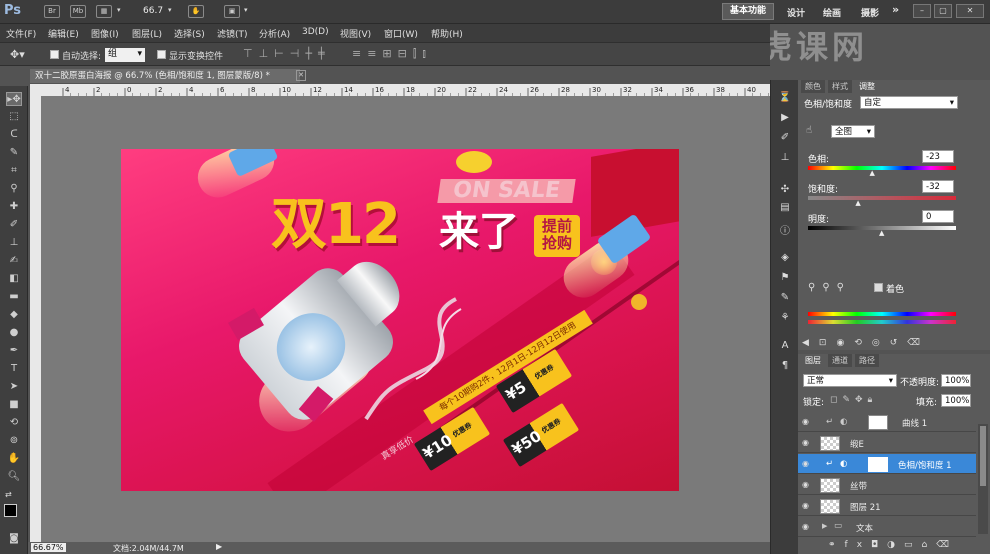  Describe the element at coordinates (785, 279) in the screenshot. I see `animation-panel-icon: ⚑` at that location.